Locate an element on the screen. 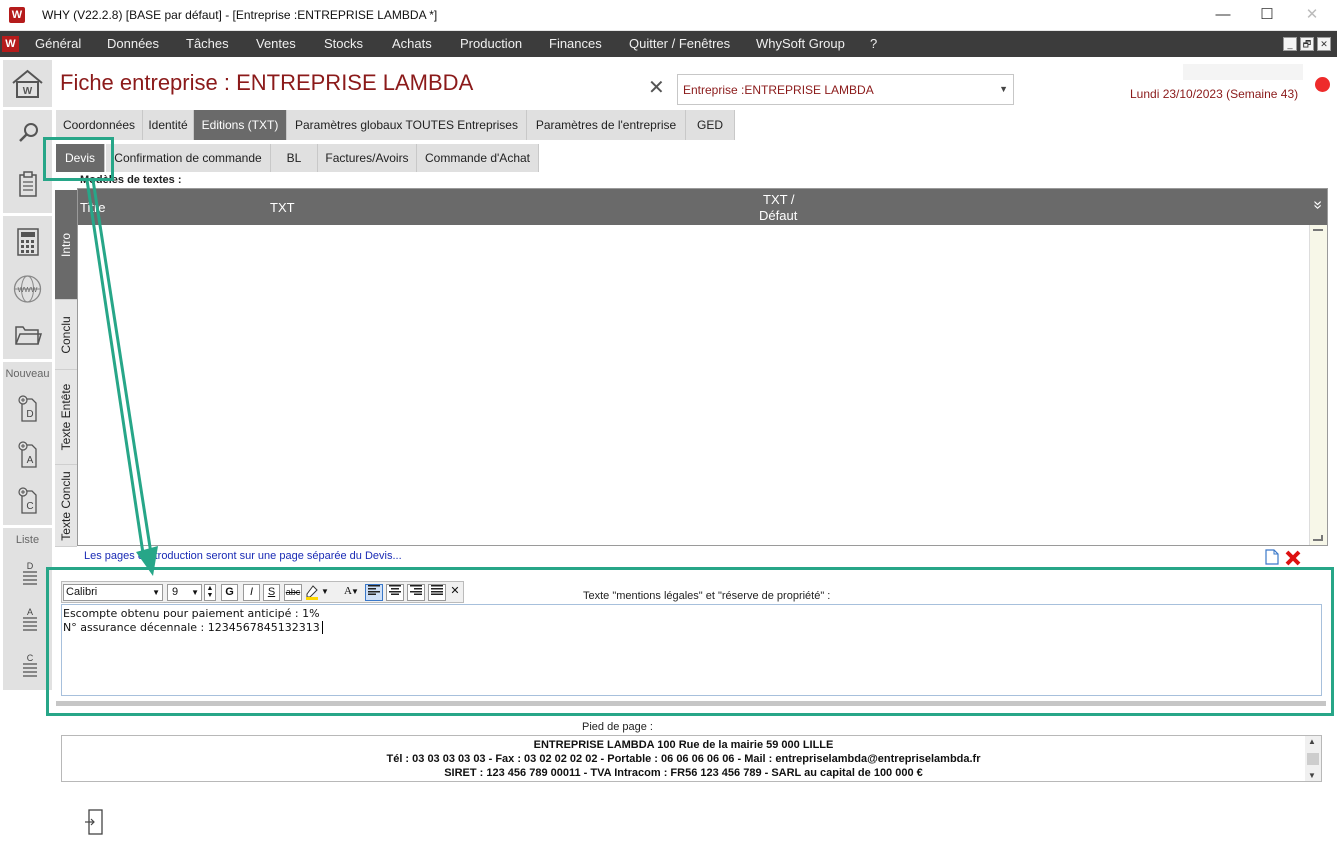 The height and width of the screenshot is (852, 1337). calculator-icon is located at coordinates (27, 242).